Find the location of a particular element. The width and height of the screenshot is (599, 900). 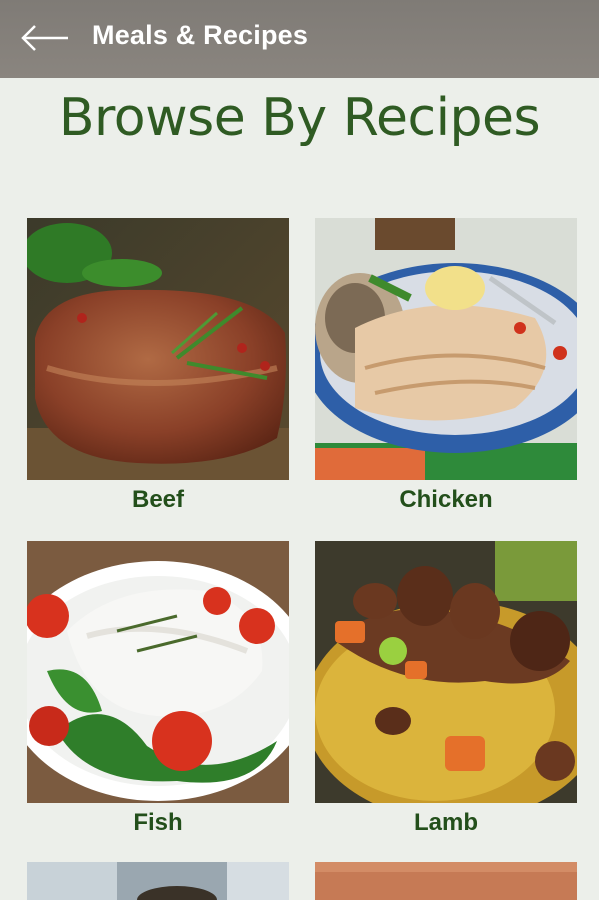

page-title: Browse By Recipes is located at coordinates (299, 118).